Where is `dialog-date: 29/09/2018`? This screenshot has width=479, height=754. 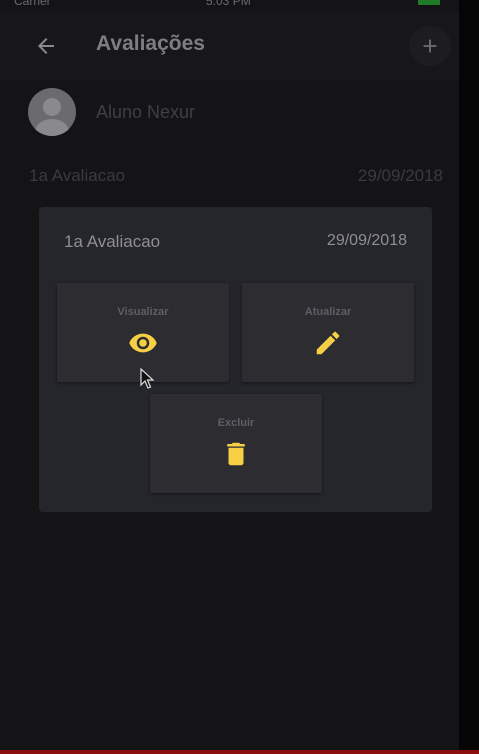 dialog-date: 29/09/2018 is located at coordinates (366, 240).